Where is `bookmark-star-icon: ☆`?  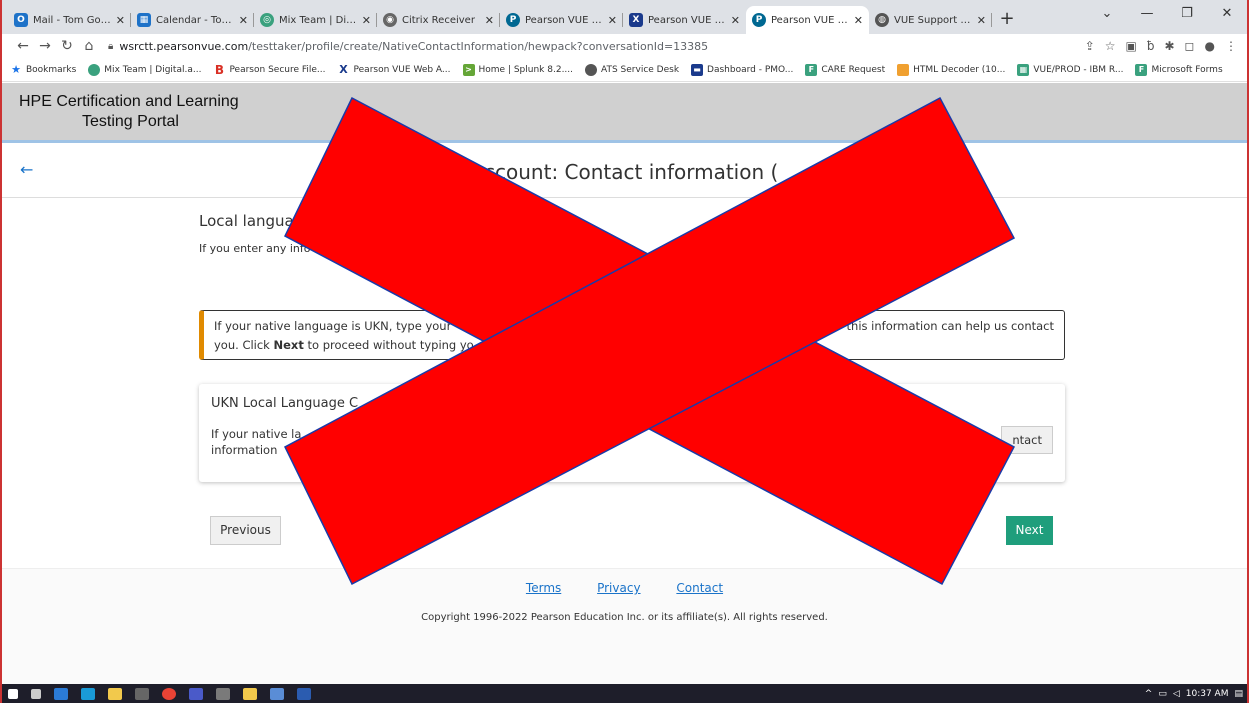
bookmark-star-icon: ☆ is located at coordinates (1110, 46).